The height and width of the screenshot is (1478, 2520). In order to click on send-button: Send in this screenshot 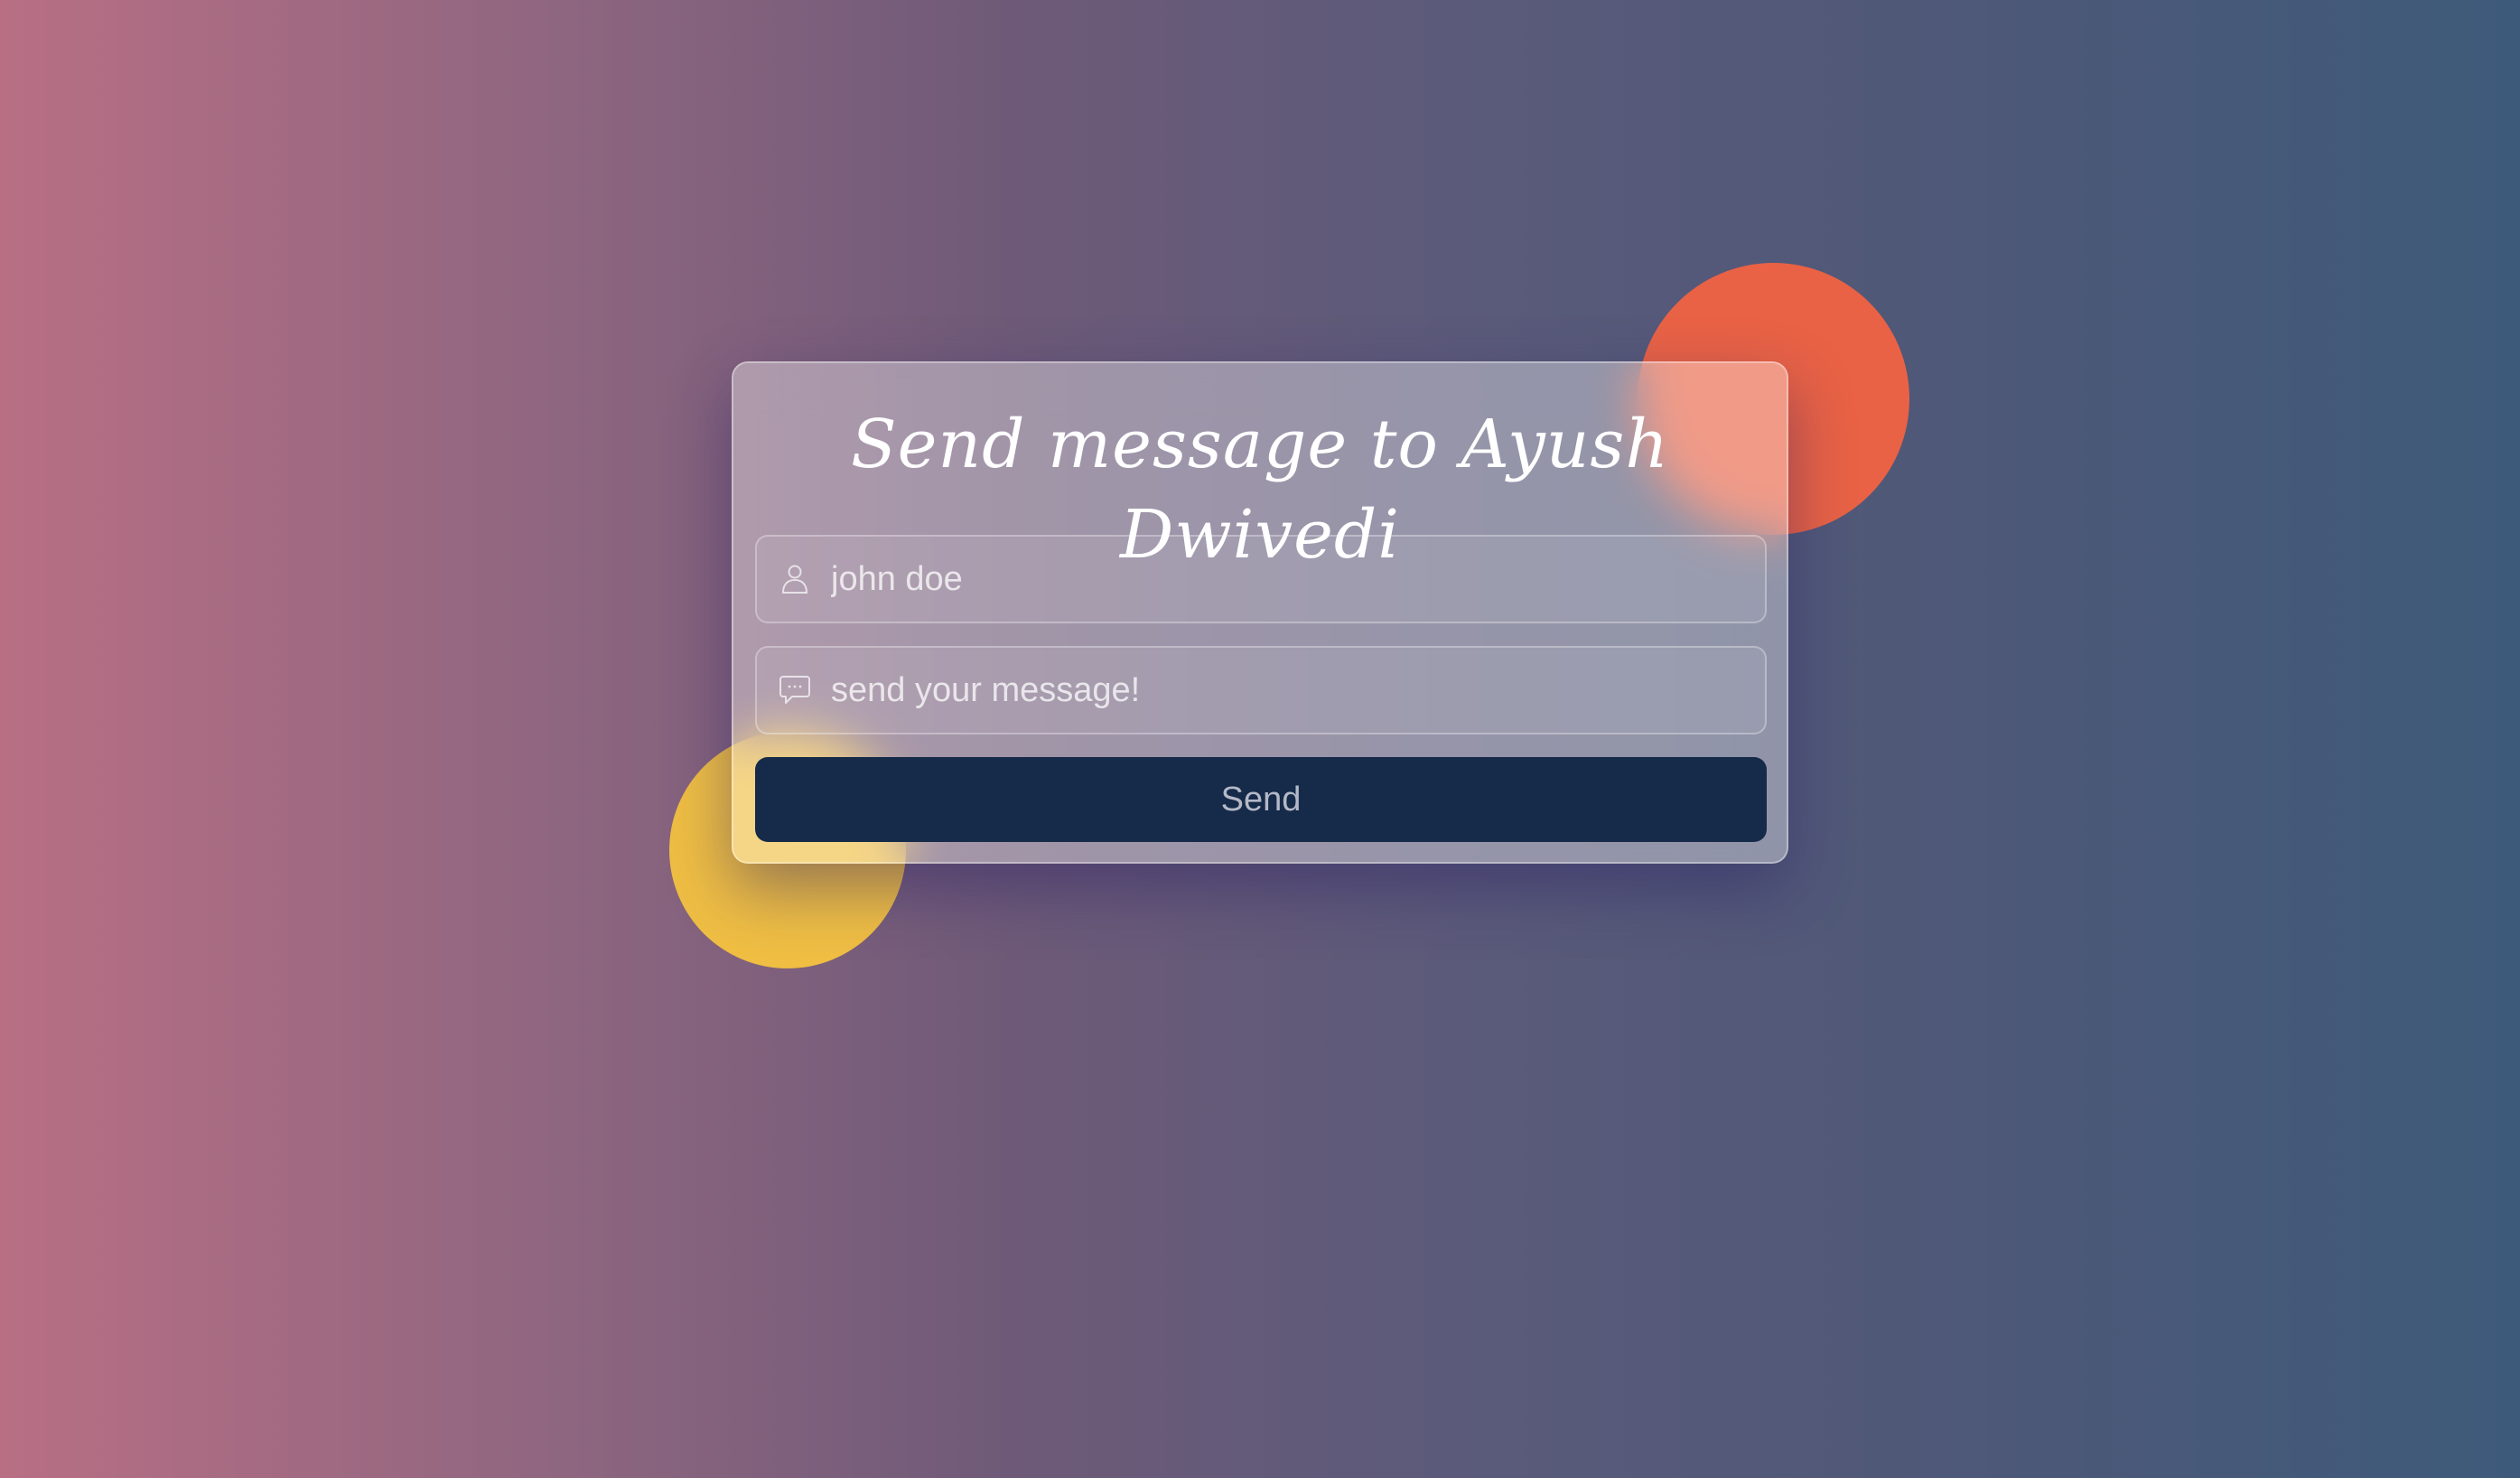, I will do `click(1261, 800)`.